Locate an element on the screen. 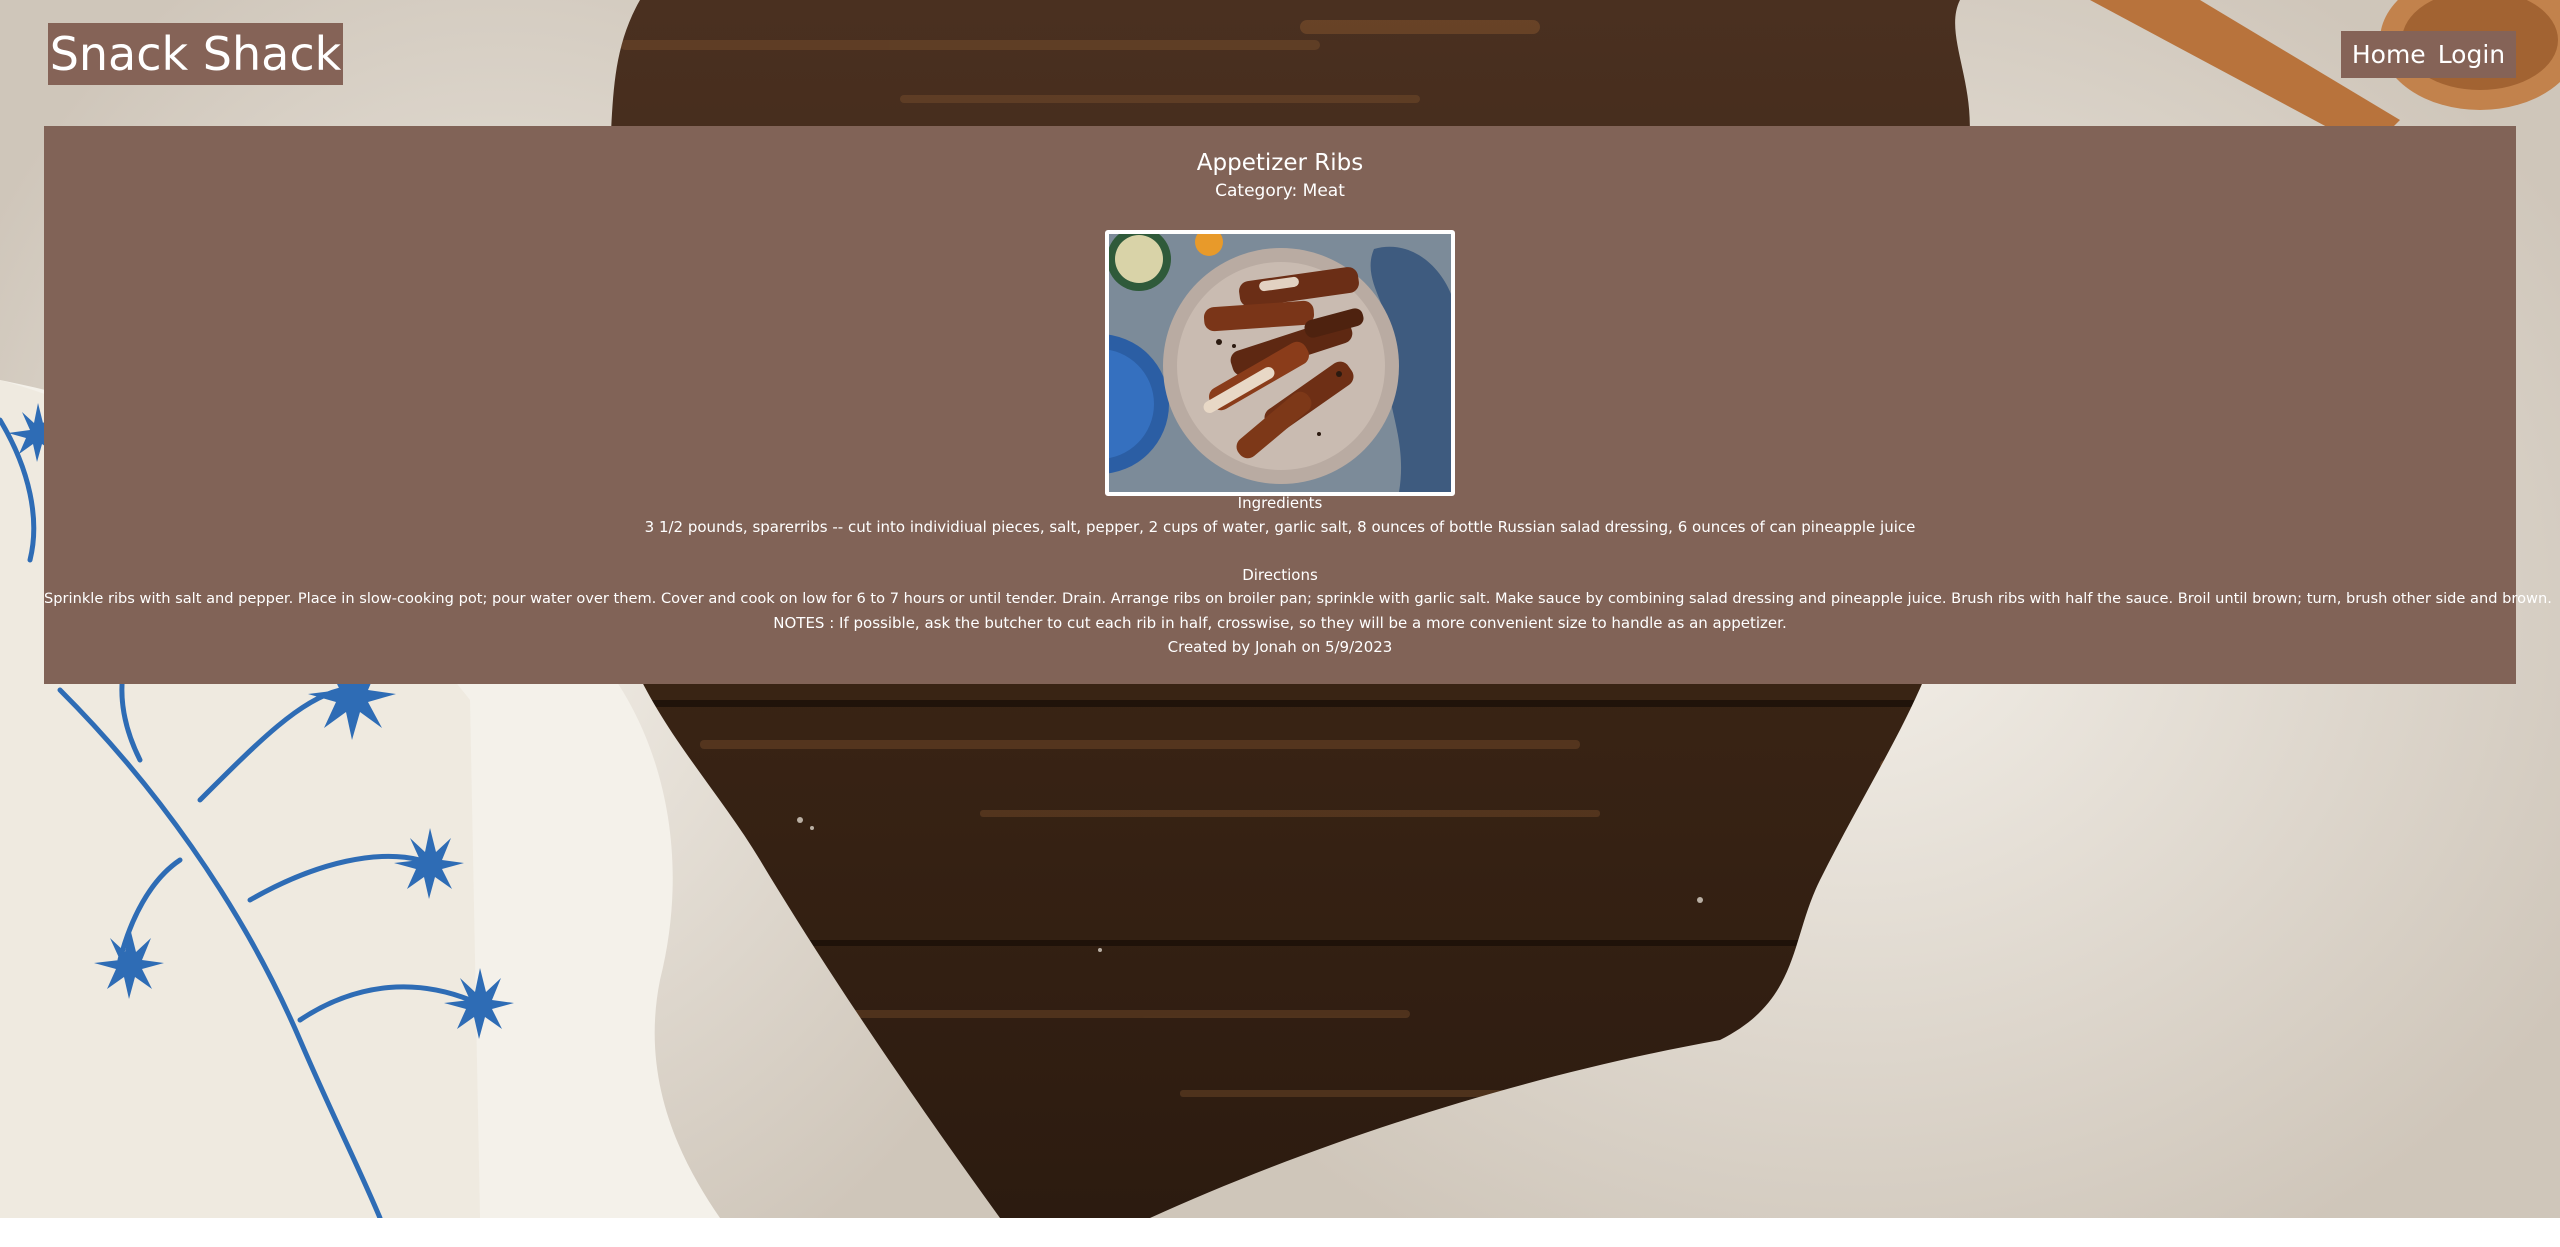  nav-login-link: Login is located at coordinates (2471, 54).